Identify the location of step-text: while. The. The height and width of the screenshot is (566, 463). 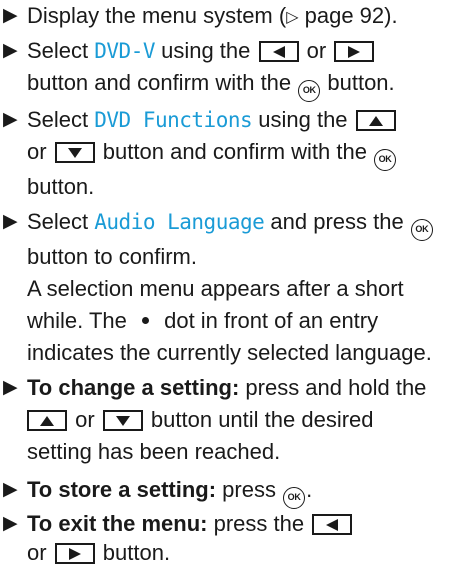
(80, 320).